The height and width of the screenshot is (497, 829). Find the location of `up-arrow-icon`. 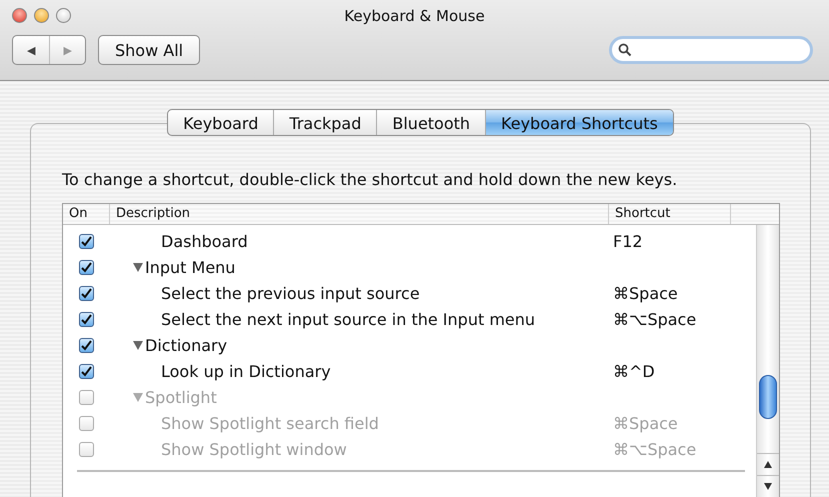

up-arrow-icon is located at coordinates (768, 464).